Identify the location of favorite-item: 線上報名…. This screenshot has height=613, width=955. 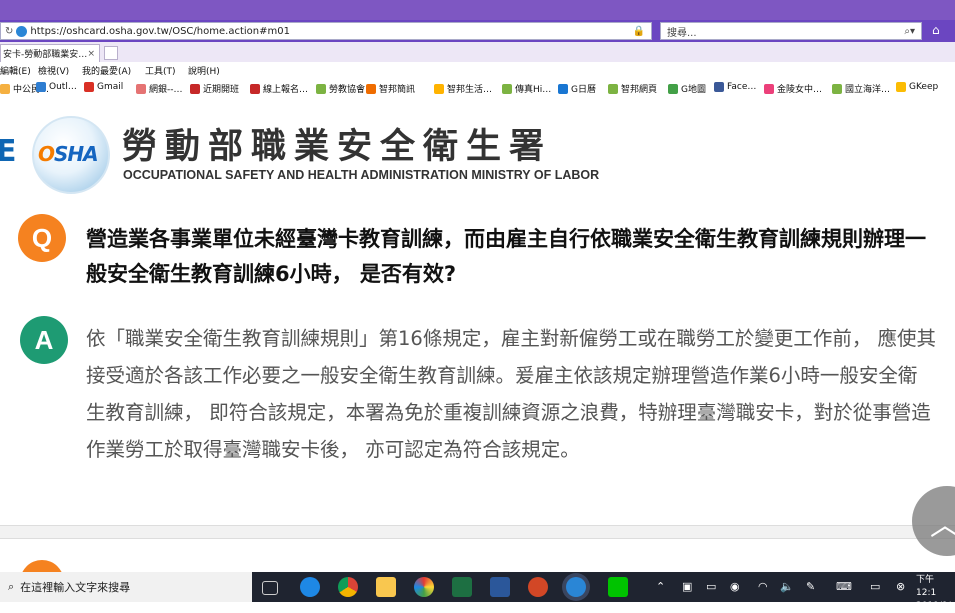
(279, 88).